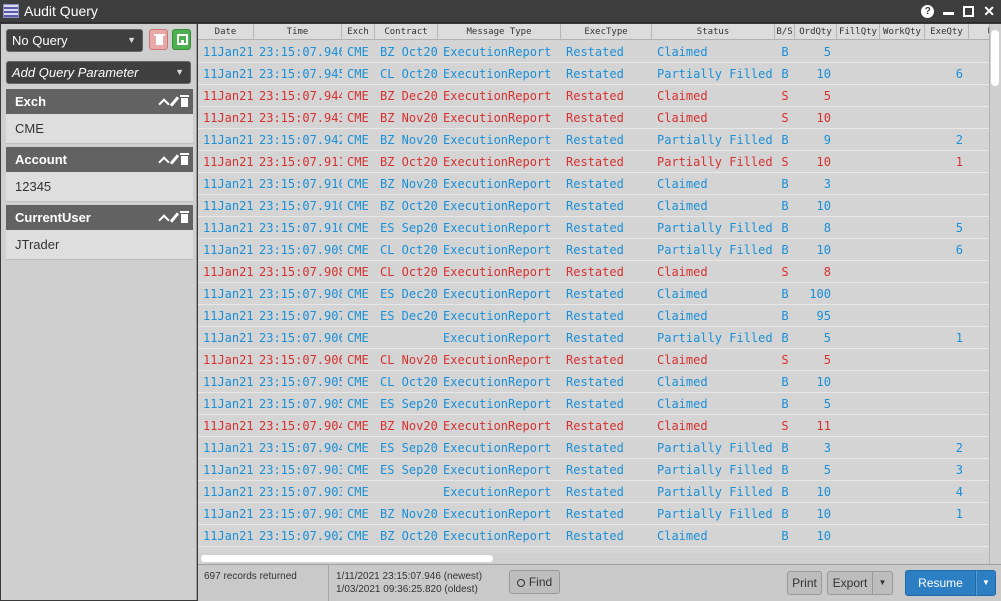 This screenshot has width=1001, height=601. Describe the element at coordinates (300, 514) in the screenshot. I see `cell-time: 23:15:07.903` at that location.